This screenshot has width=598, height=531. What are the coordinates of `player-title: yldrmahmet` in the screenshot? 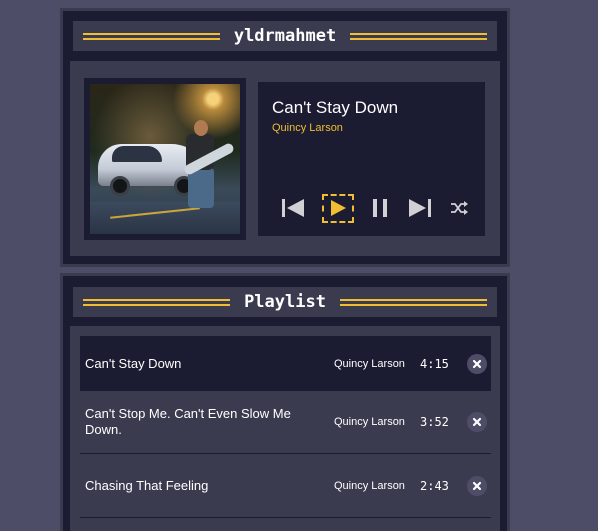 It's located at (285, 36).